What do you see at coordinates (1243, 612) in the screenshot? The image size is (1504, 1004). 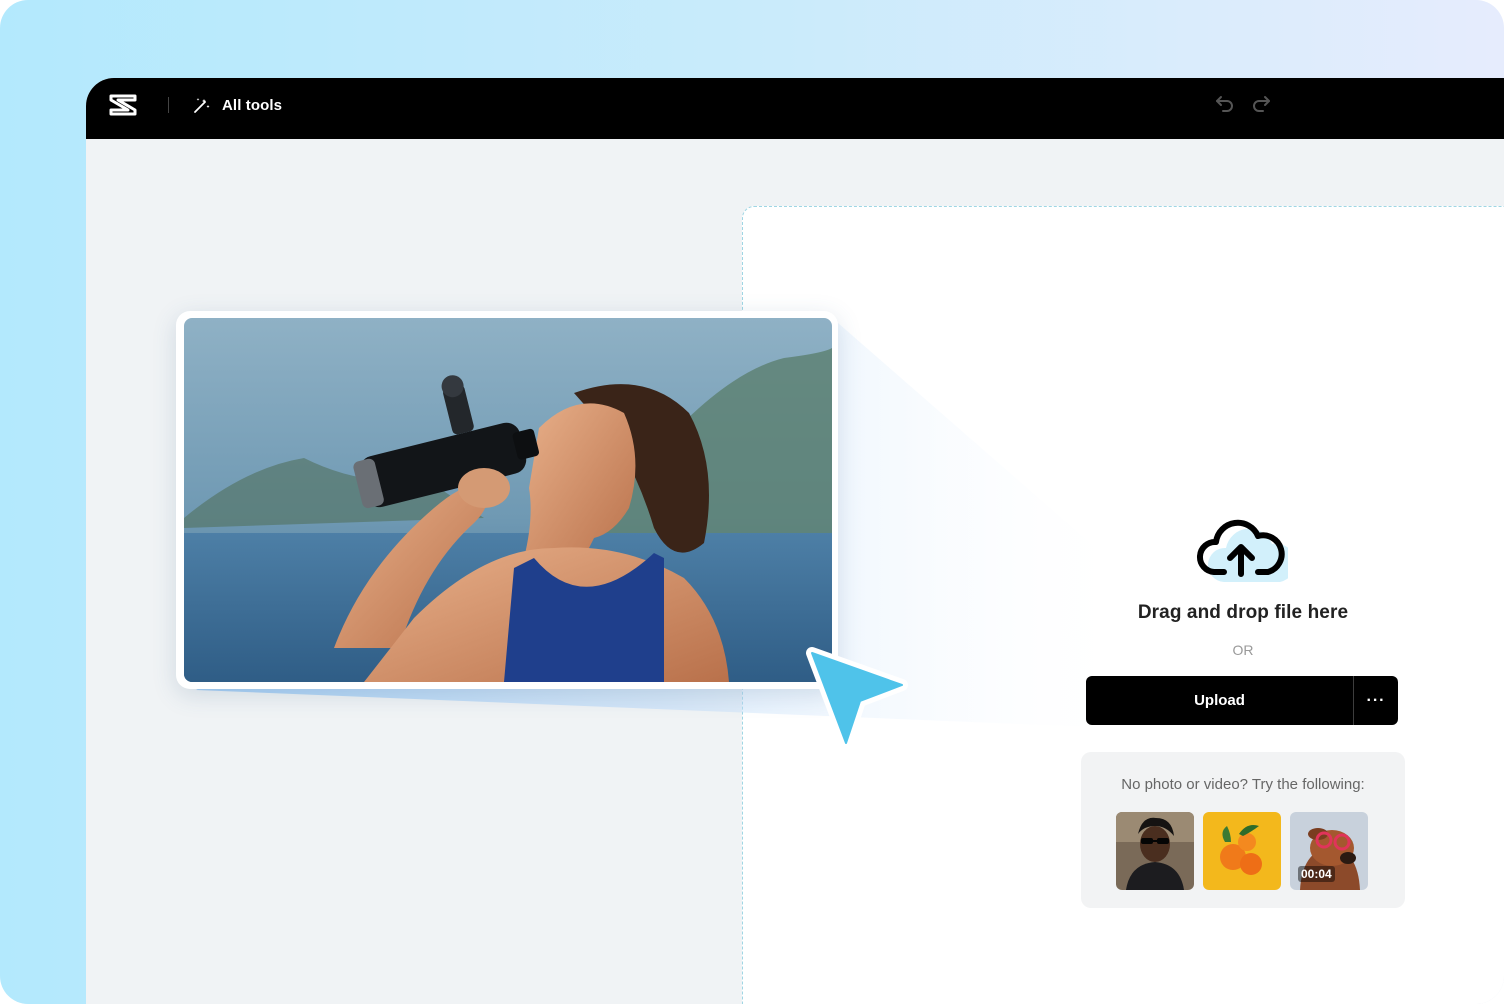 I see `drag-drop-text: Drag and drop file here` at bounding box center [1243, 612].